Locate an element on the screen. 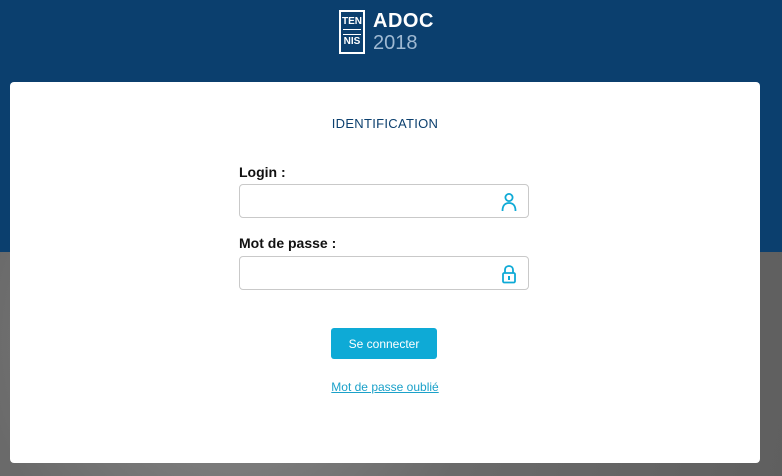 The height and width of the screenshot is (476, 782). login-label: Login : is located at coordinates (262, 172).